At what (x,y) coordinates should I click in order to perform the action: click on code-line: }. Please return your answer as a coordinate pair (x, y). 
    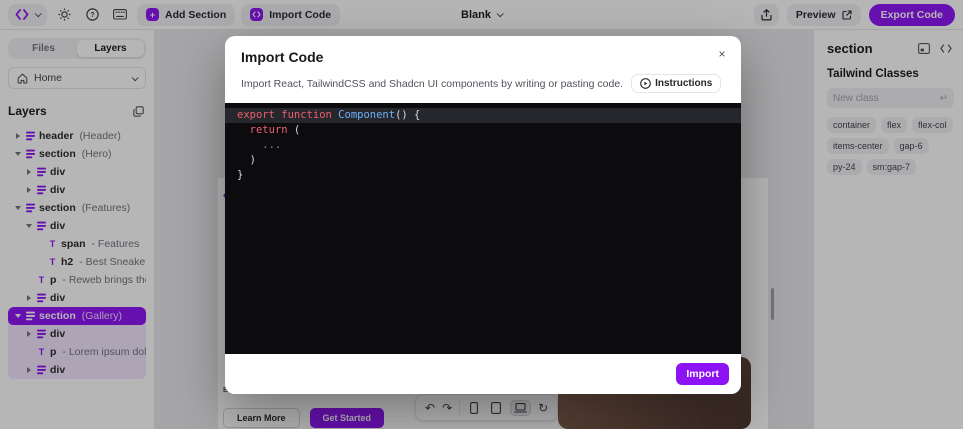
    Looking at the image, I should click on (240, 175).